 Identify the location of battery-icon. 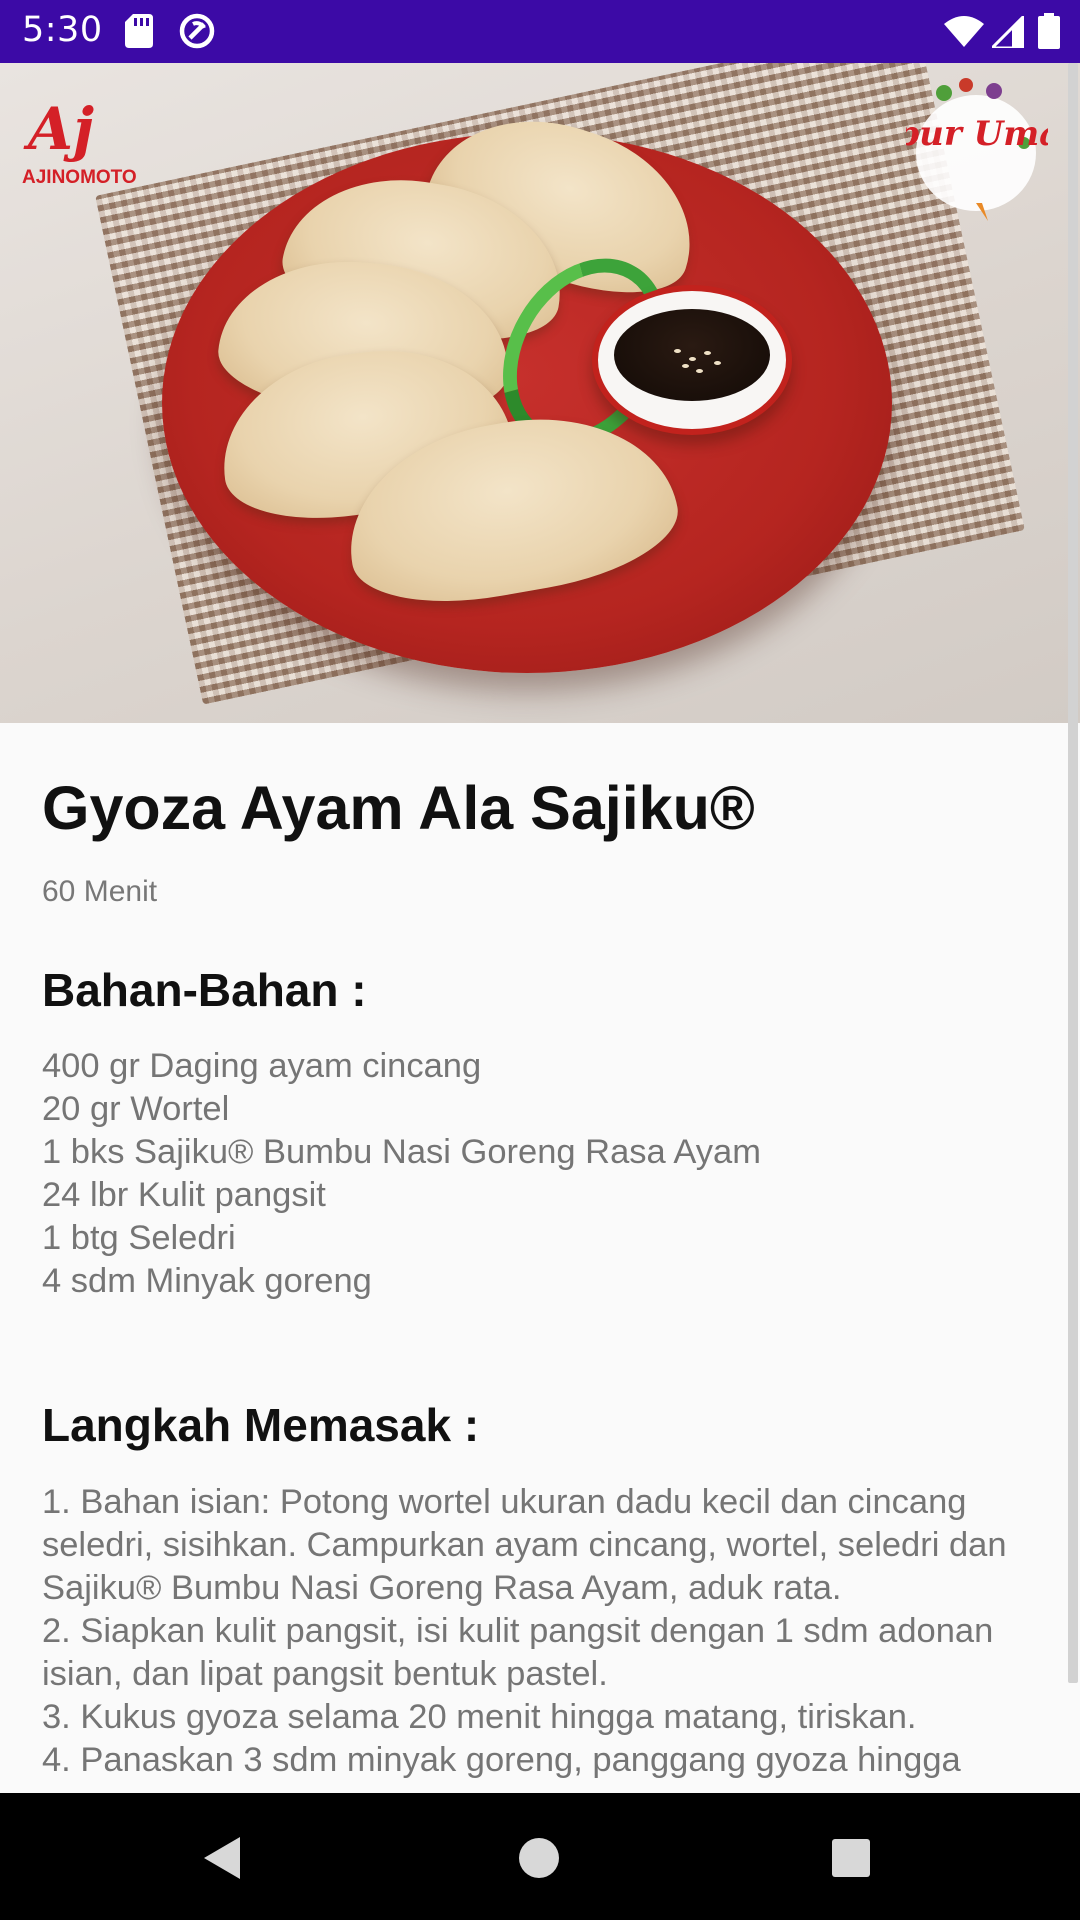
(1049, 31).